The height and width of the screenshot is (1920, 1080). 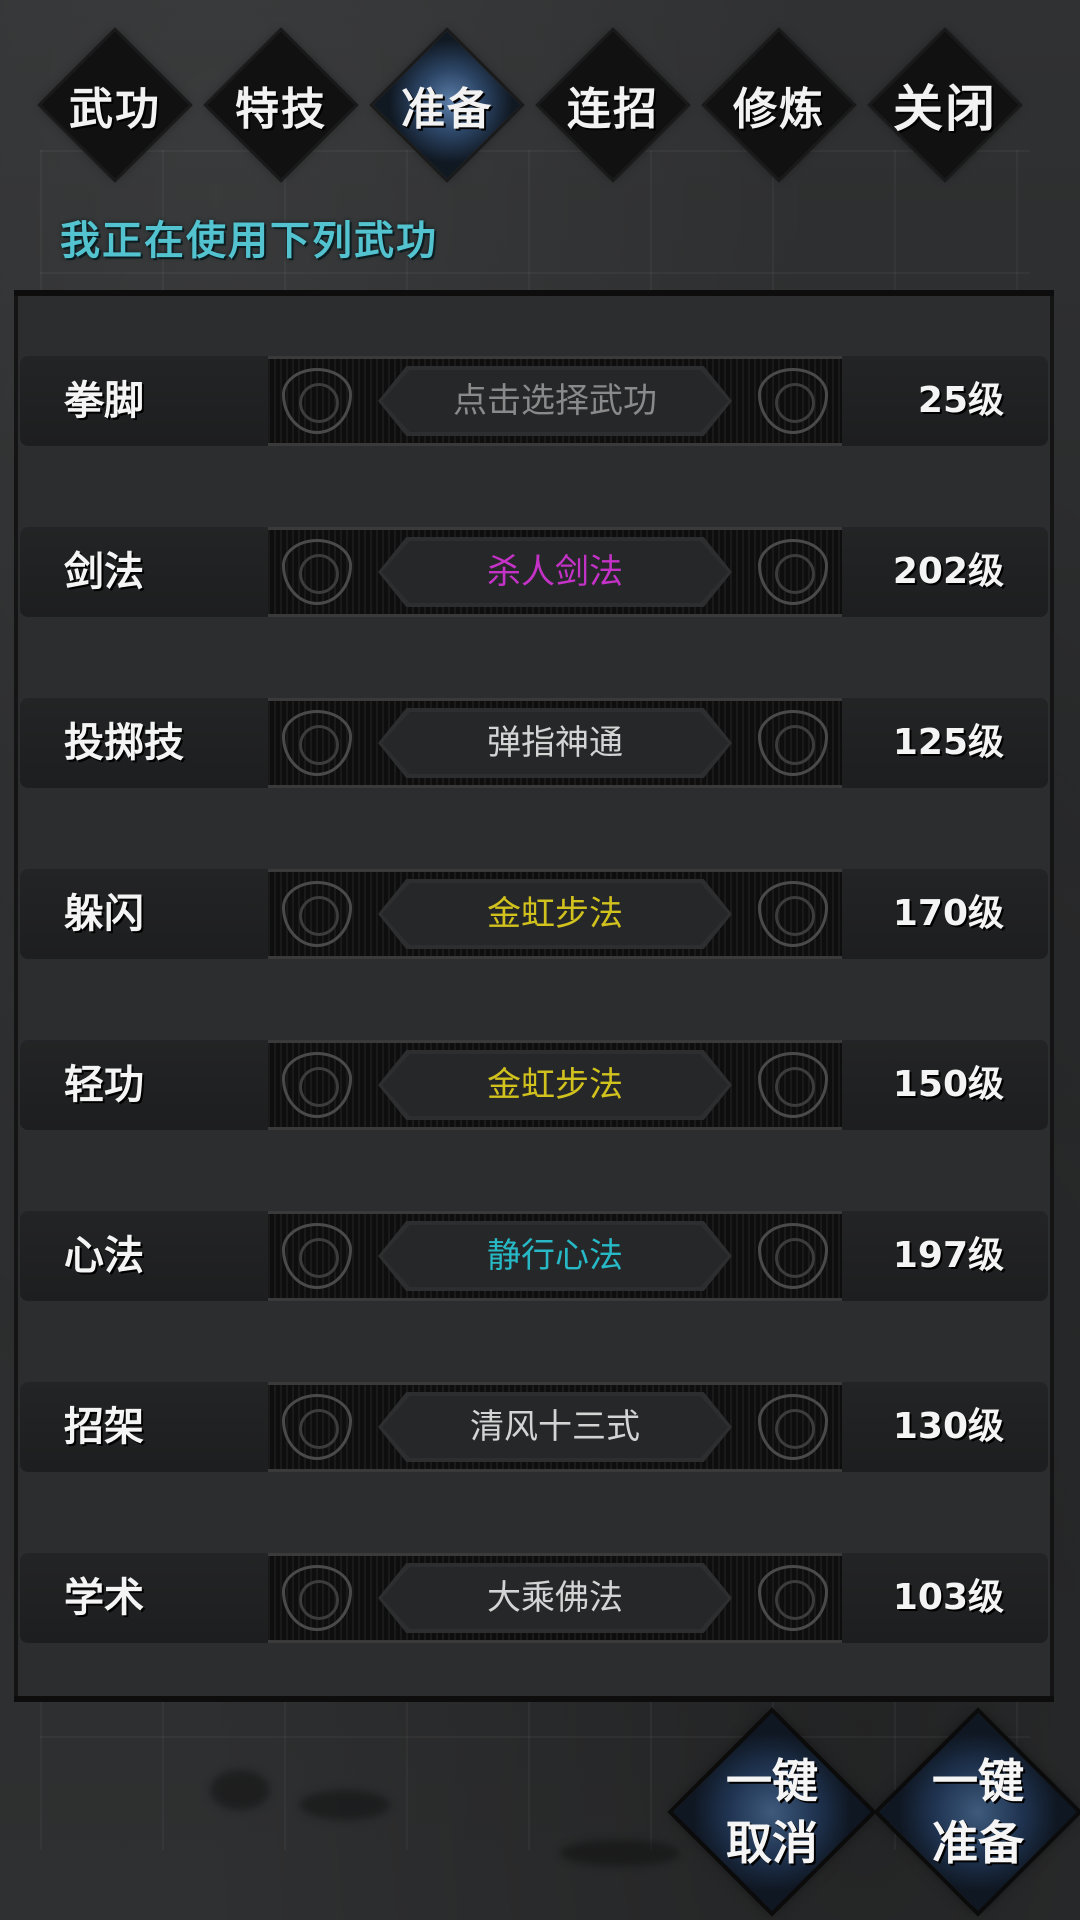 What do you see at coordinates (104, 1597) in the screenshot?
I see `category-label: 学术` at bounding box center [104, 1597].